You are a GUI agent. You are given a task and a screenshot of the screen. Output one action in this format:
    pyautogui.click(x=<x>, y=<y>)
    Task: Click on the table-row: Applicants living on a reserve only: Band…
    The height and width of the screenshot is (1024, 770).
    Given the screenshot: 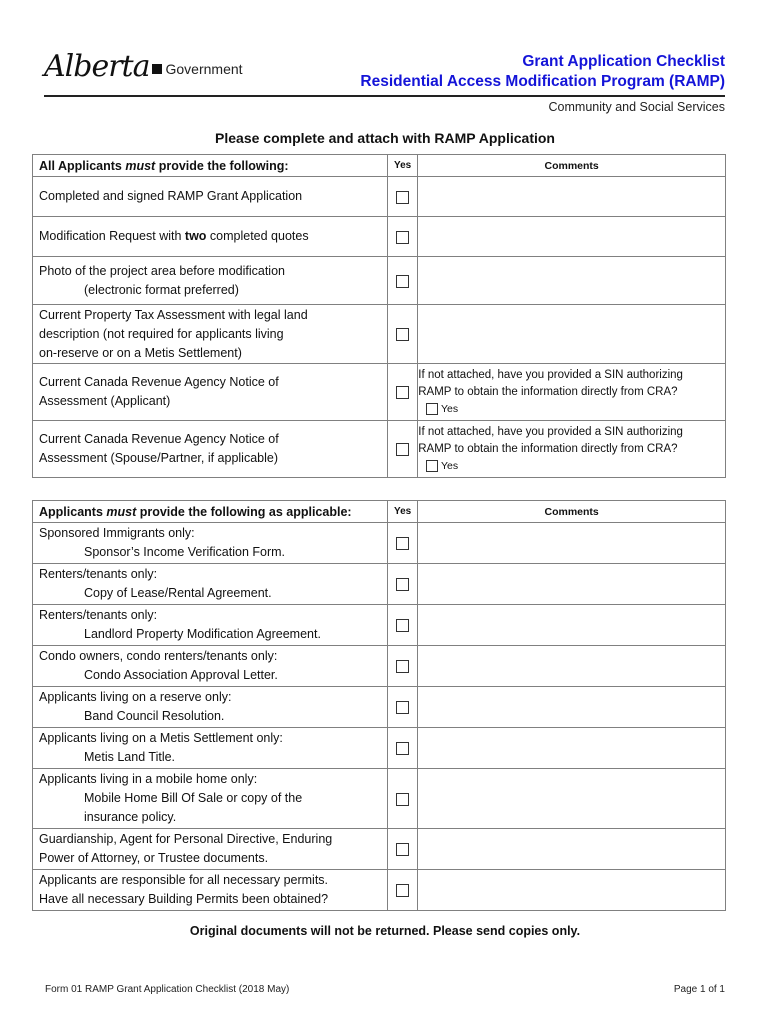 What is the action you would take?
    pyautogui.click(x=379, y=707)
    